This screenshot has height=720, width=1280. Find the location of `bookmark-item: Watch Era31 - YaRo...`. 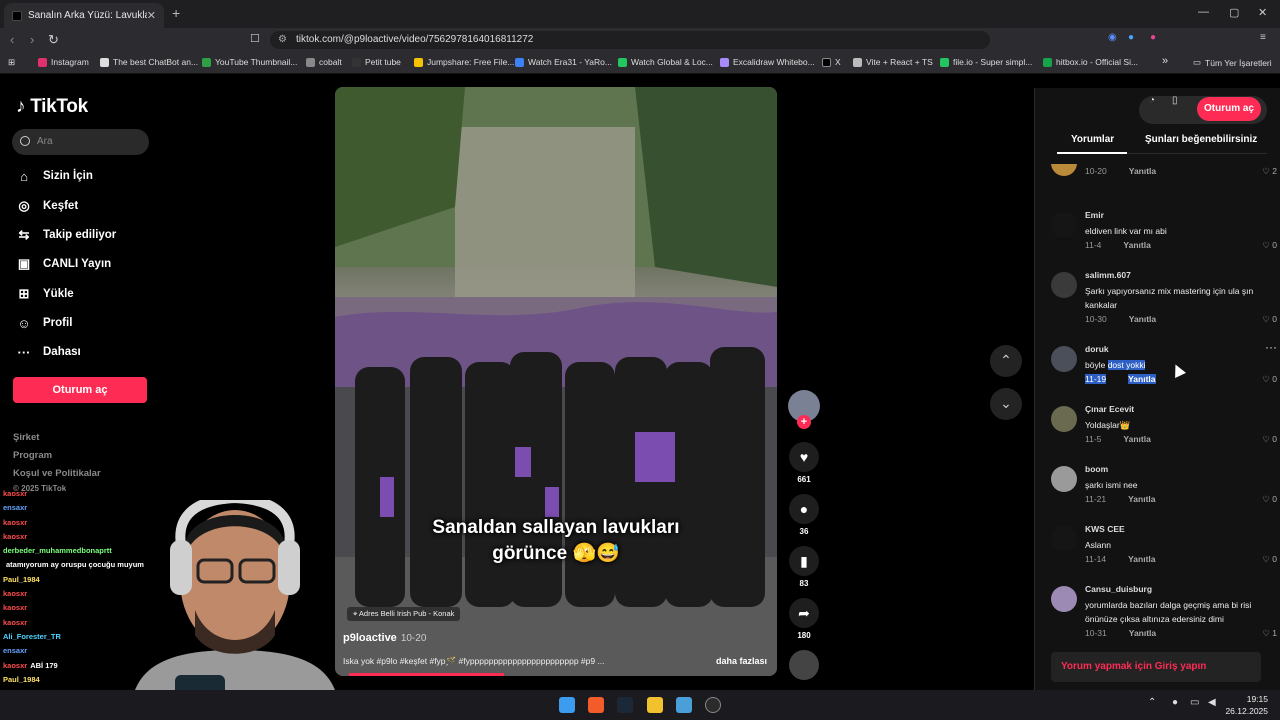

bookmark-item: Watch Era31 - YaRo... is located at coordinates (563, 62).